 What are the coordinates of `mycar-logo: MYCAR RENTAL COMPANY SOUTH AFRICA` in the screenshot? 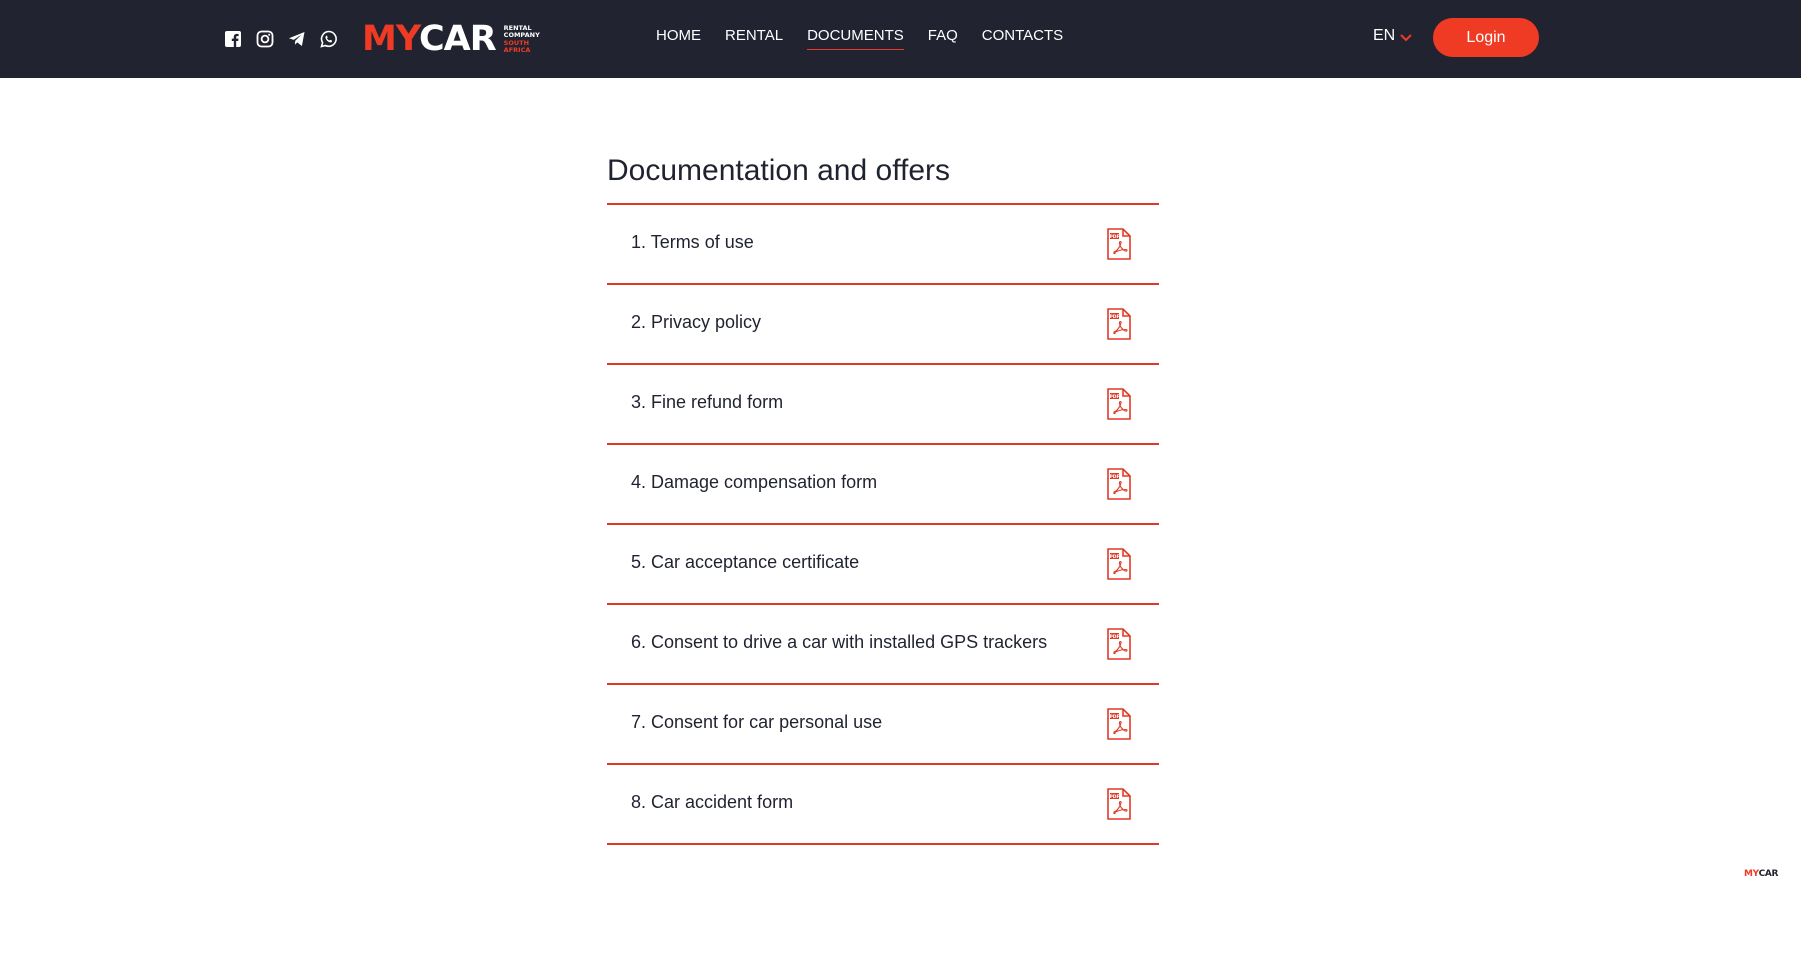 It's located at (451, 39).